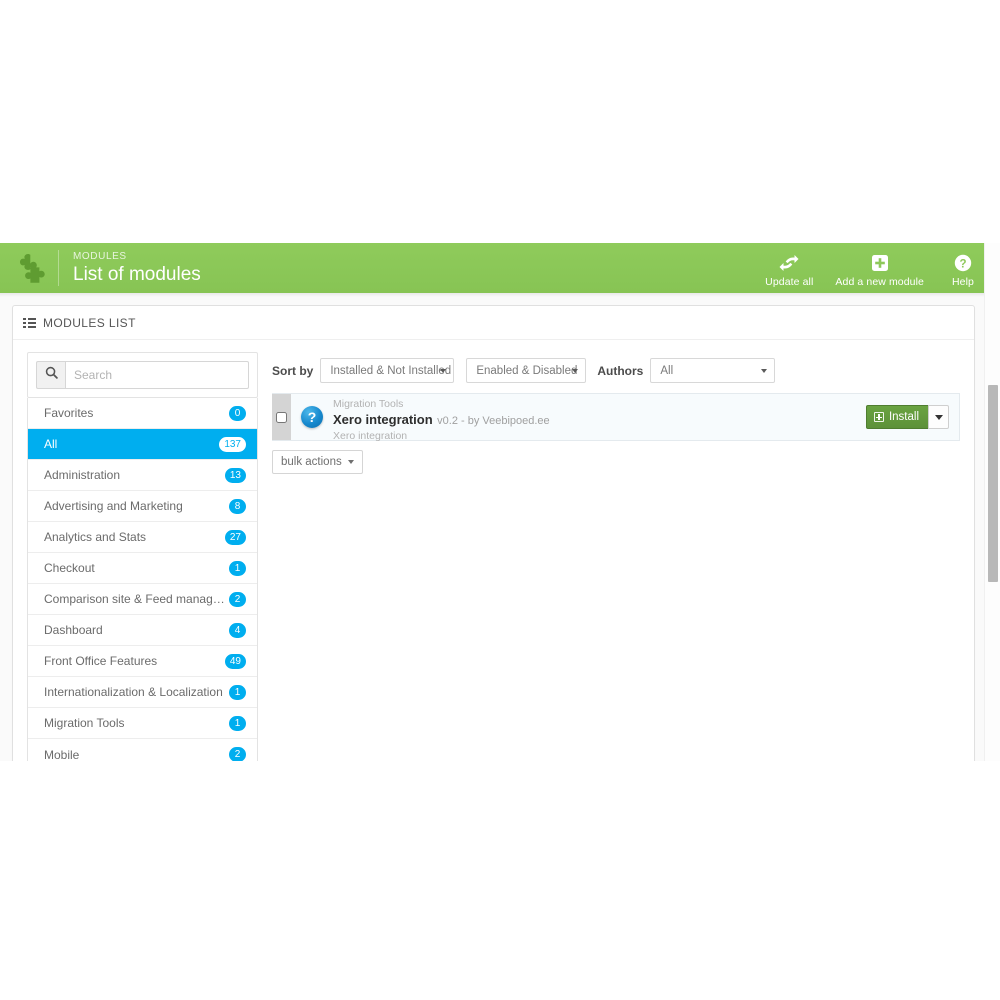 The width and height of the screenshot is (1000, 1000). I want to click on install-button-label: Install, so click(903, 417).